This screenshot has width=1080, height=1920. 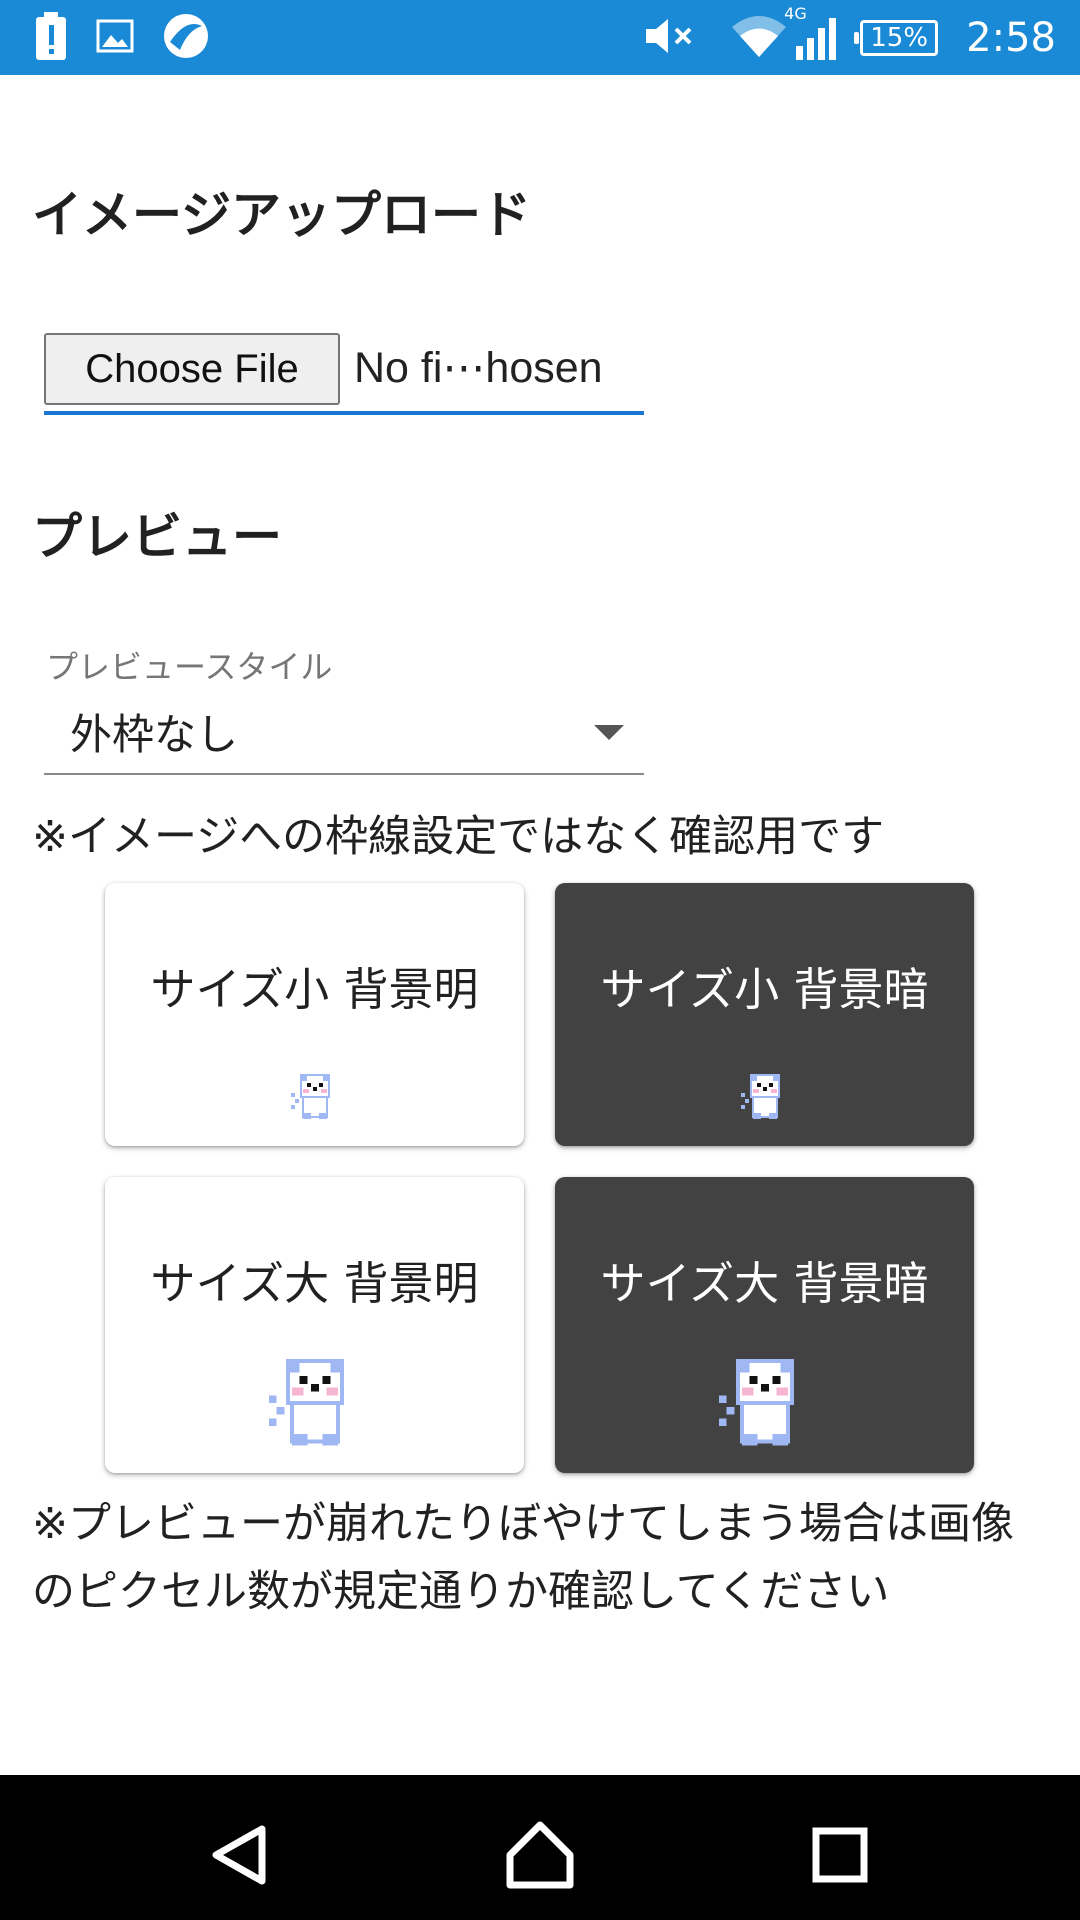 I want to click on preview-note: ※イメージへの枠線設定ではなく確認用です, so click(x=458, y=837).